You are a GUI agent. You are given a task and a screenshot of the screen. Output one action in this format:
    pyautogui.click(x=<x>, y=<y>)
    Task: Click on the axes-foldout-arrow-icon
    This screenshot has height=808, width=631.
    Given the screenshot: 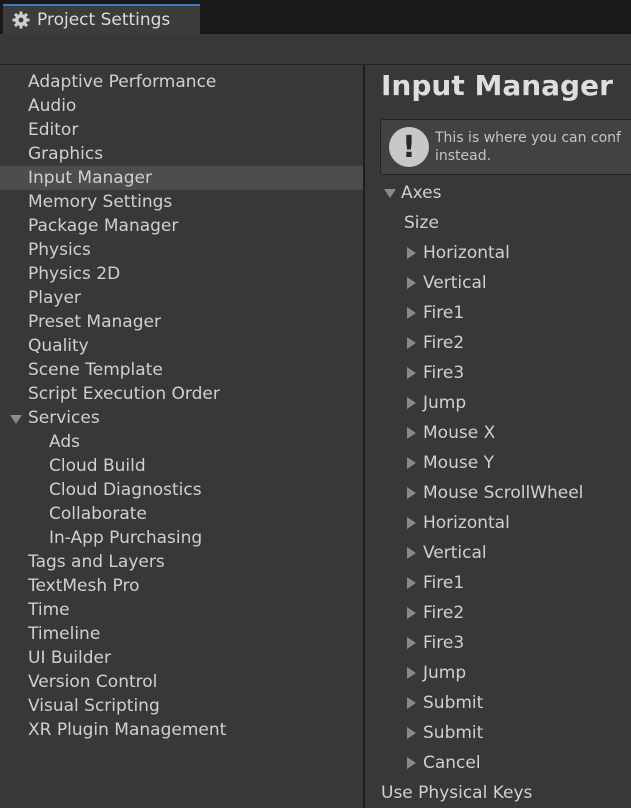 What is the action you would take?
    pyautogui.click(x=390, y=193)
    